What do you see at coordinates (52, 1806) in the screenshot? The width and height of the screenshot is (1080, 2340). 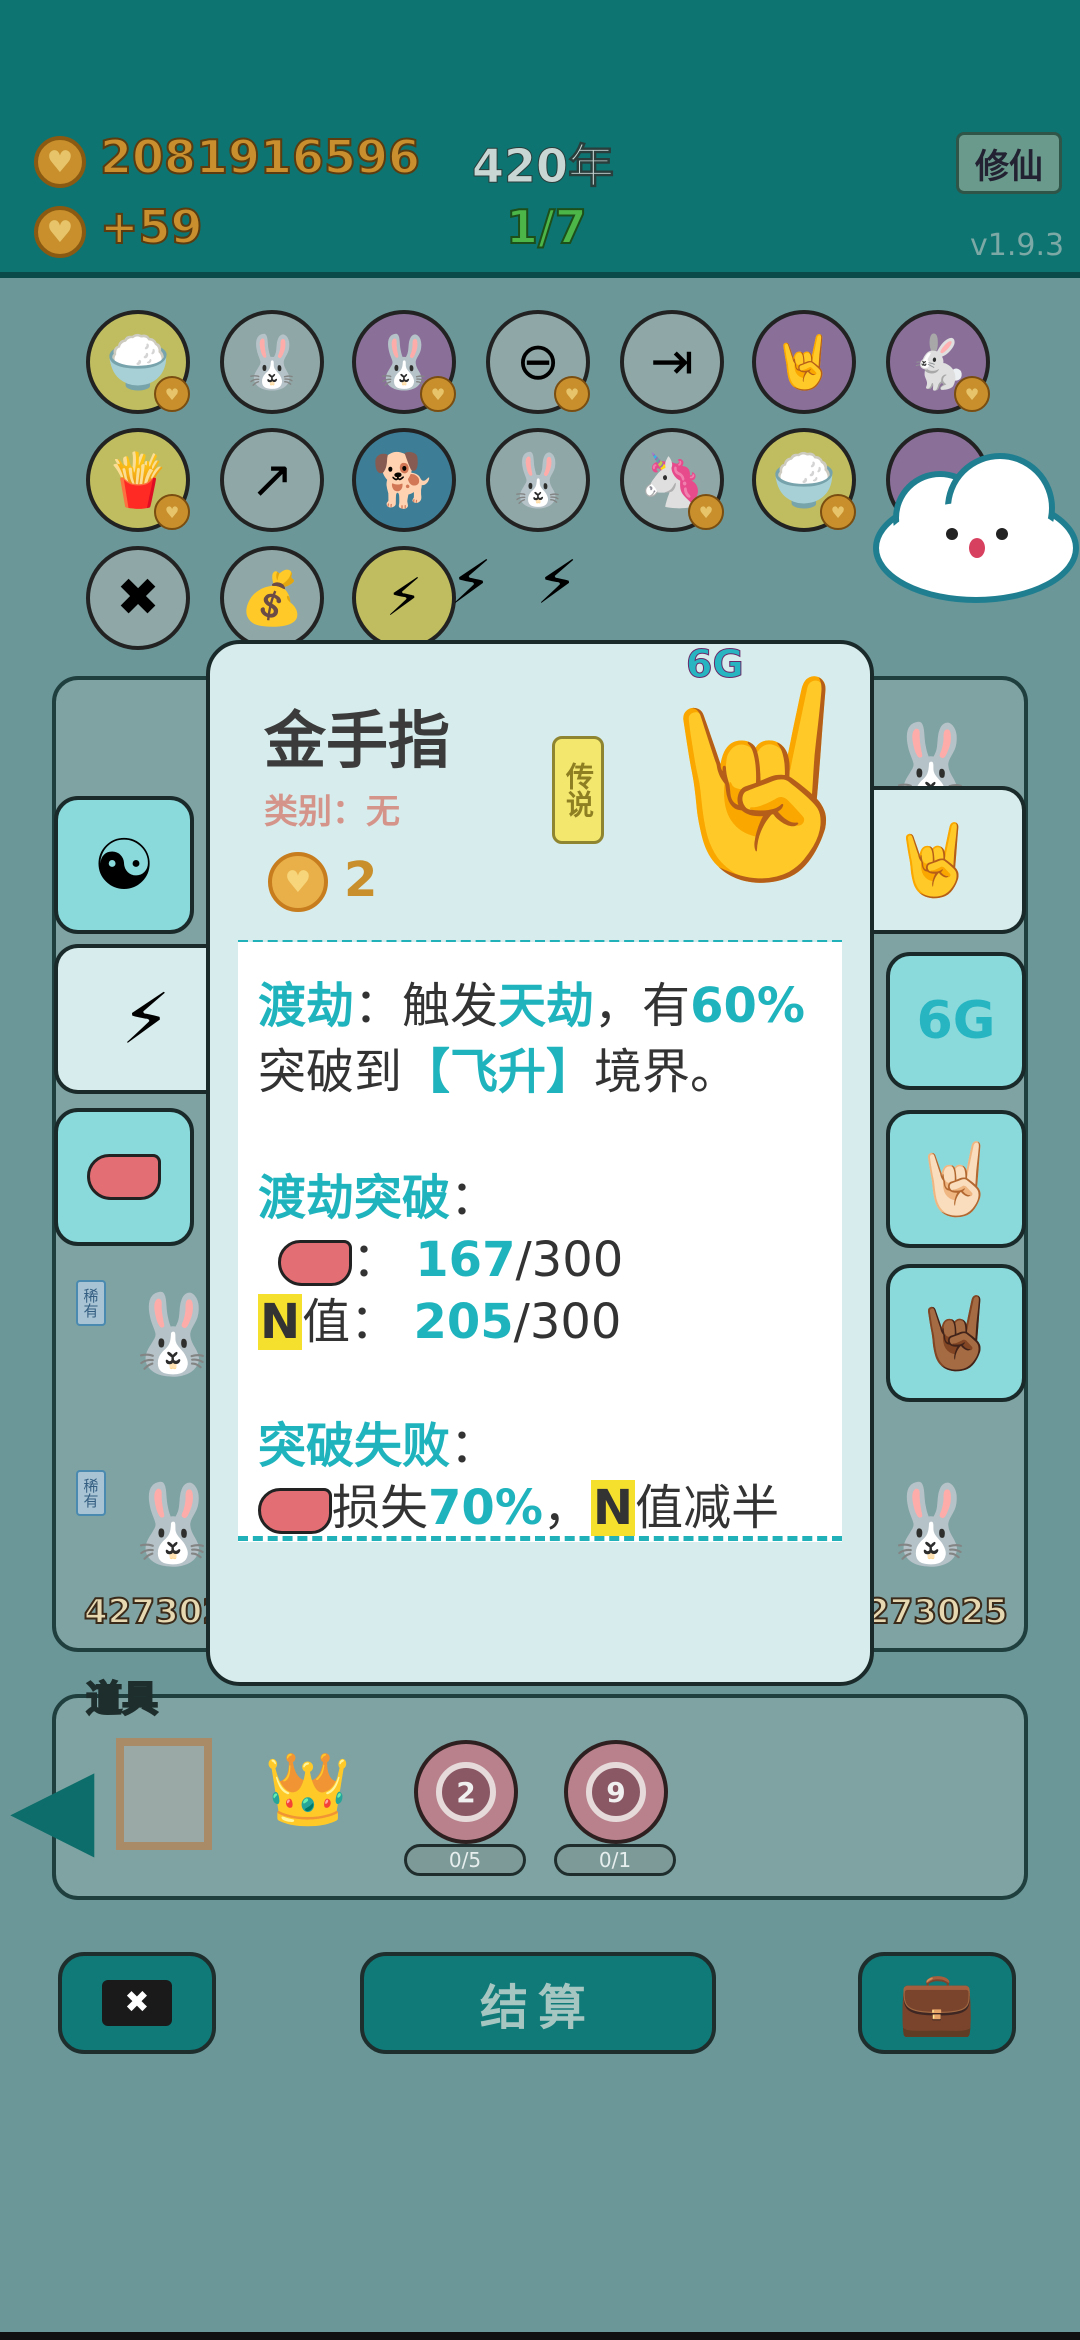 I see `back-arrow-icon: ◀` at bounding box center [52, 1806].